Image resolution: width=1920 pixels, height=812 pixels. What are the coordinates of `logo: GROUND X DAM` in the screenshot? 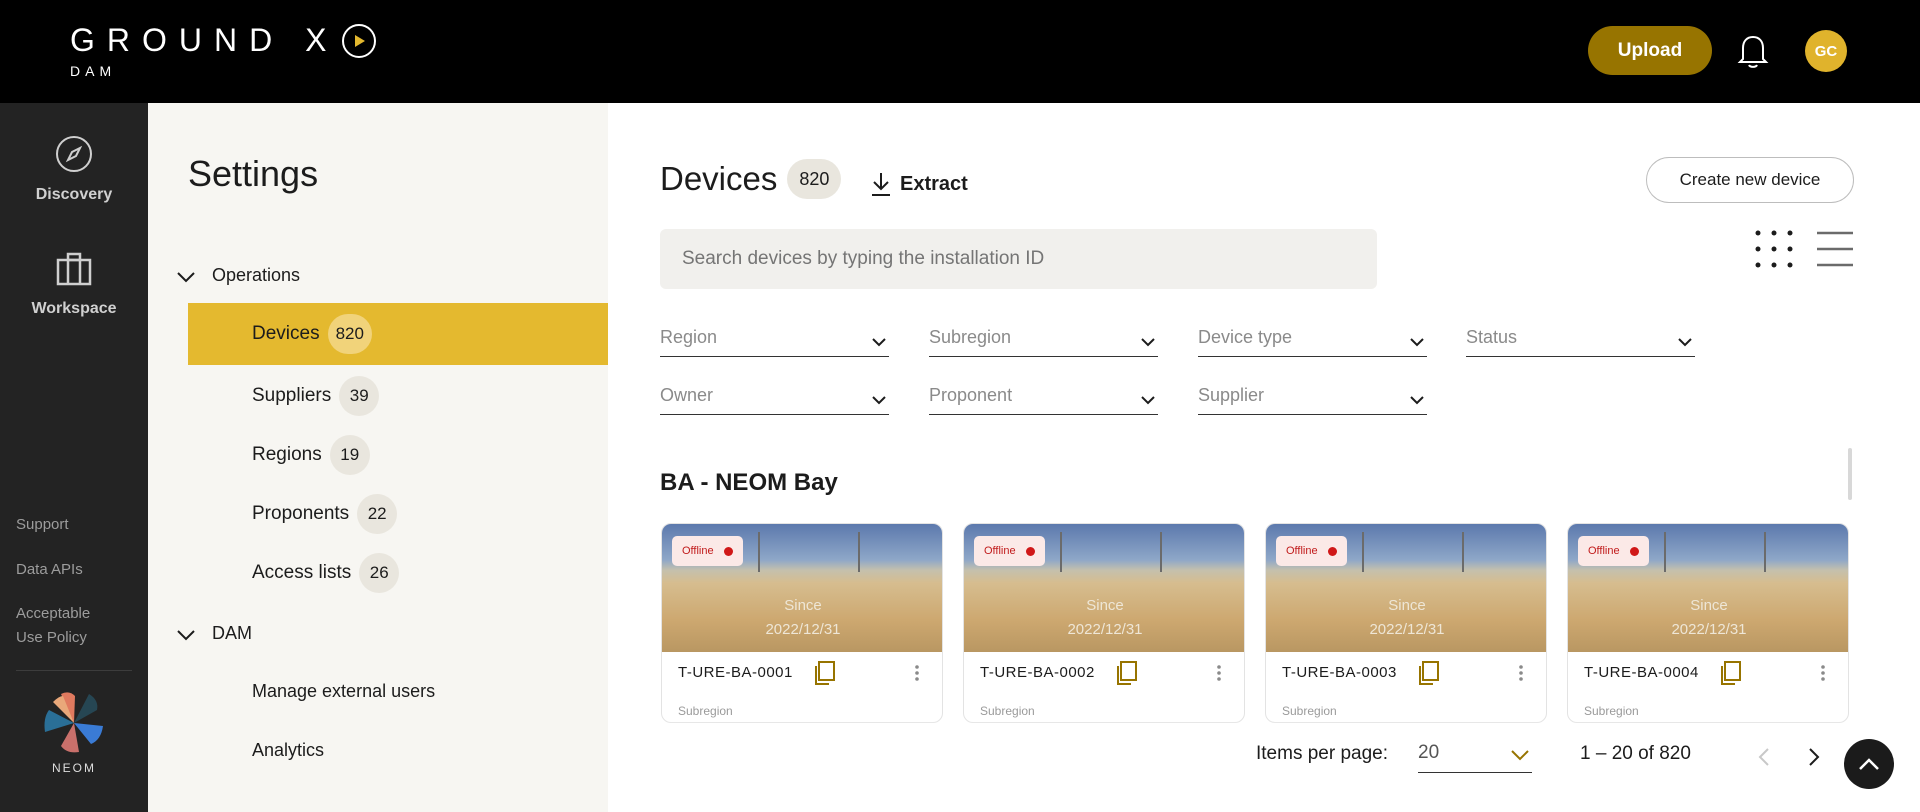 It's located at (223, 50).